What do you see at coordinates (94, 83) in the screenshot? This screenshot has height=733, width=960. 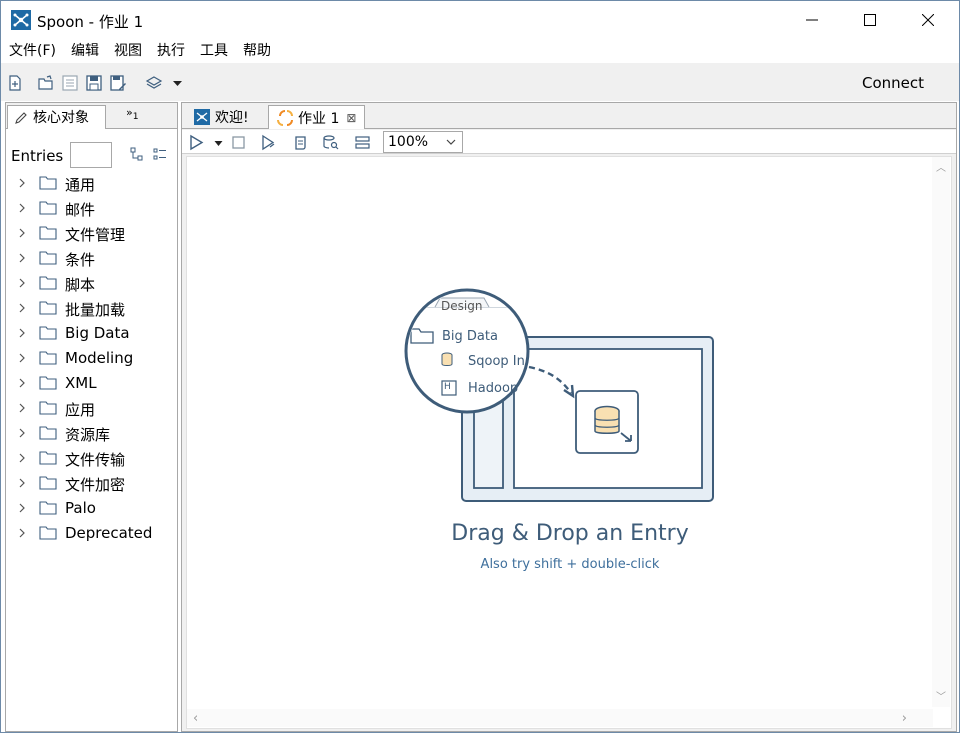 I see `save-icon` at bounding box center [94, 83].